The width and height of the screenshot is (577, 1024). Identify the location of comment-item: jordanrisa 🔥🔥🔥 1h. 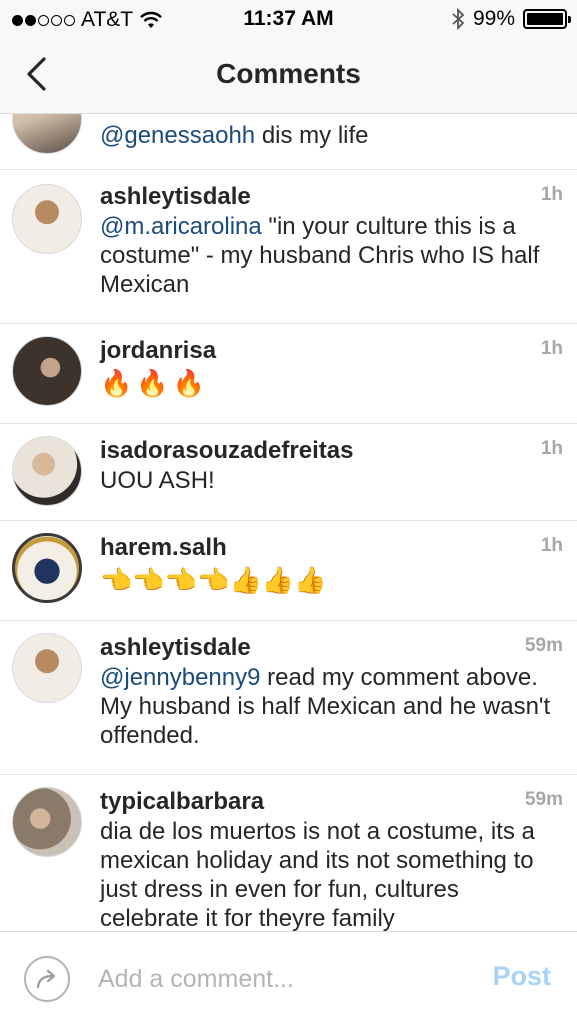
(288, 374).